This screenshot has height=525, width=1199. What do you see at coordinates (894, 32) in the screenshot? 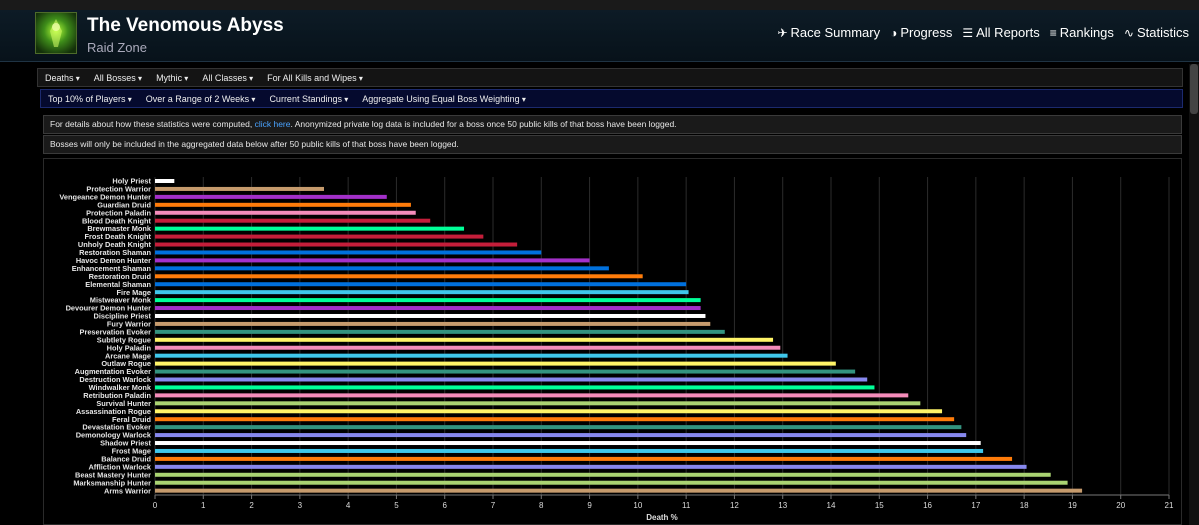
I see `progress-icon: ◑` at bounding box center [894, 32].